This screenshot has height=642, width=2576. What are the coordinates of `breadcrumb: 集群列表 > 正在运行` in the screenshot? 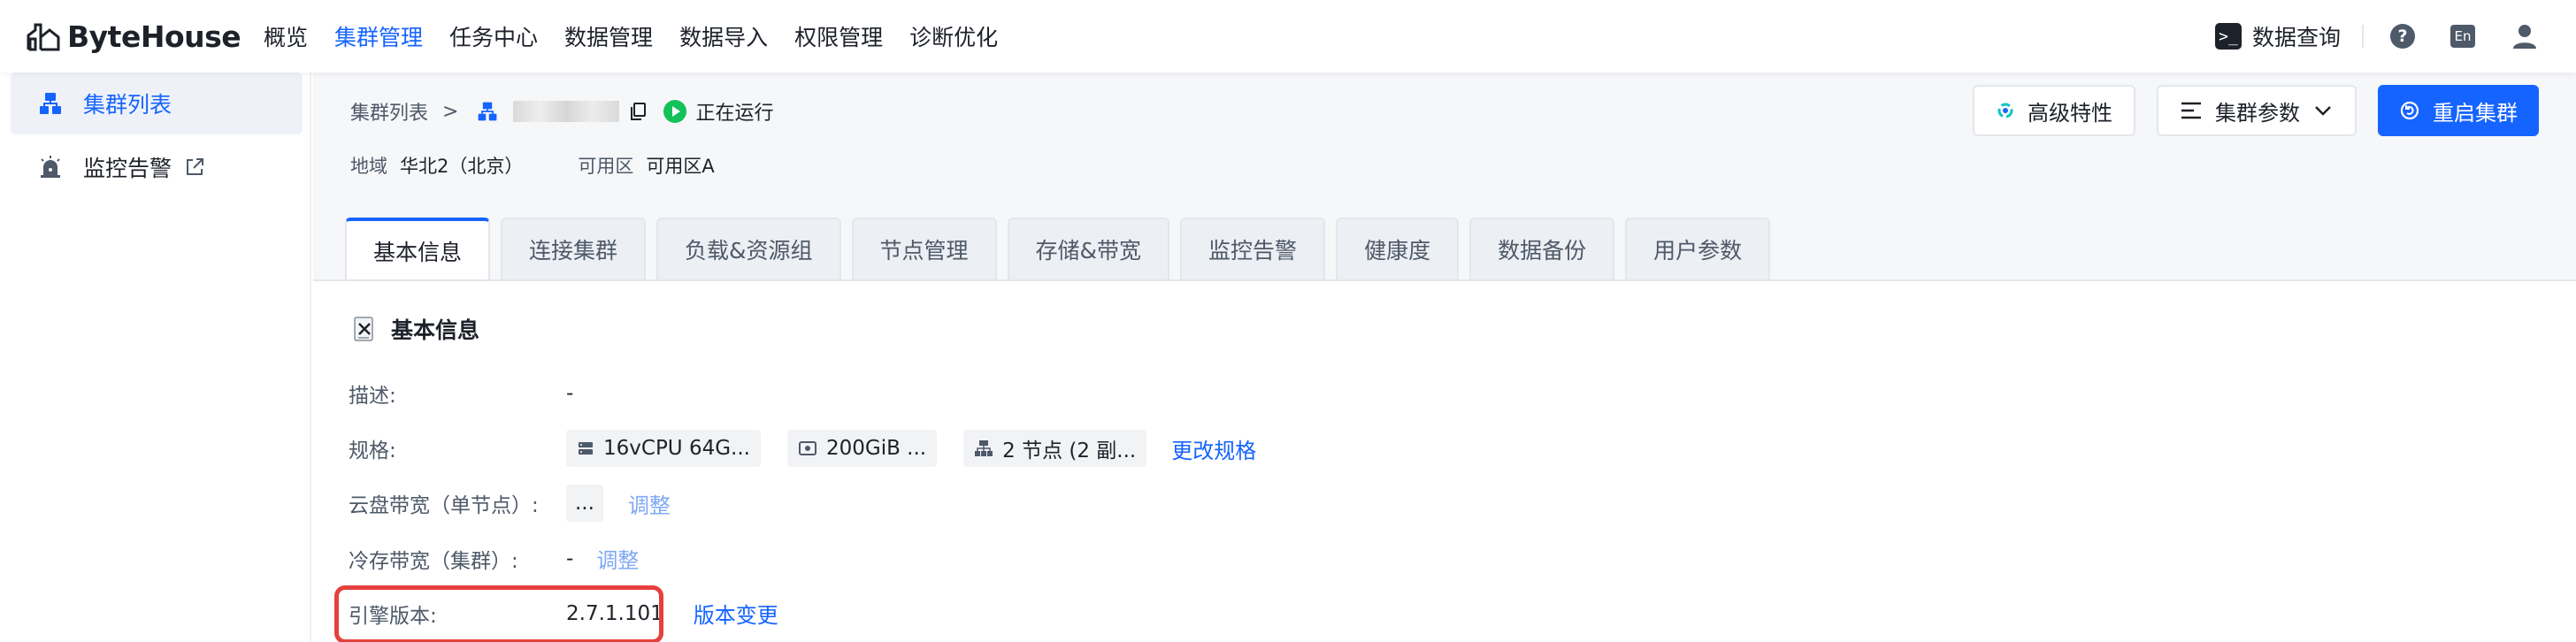 It's located at (561, 111).